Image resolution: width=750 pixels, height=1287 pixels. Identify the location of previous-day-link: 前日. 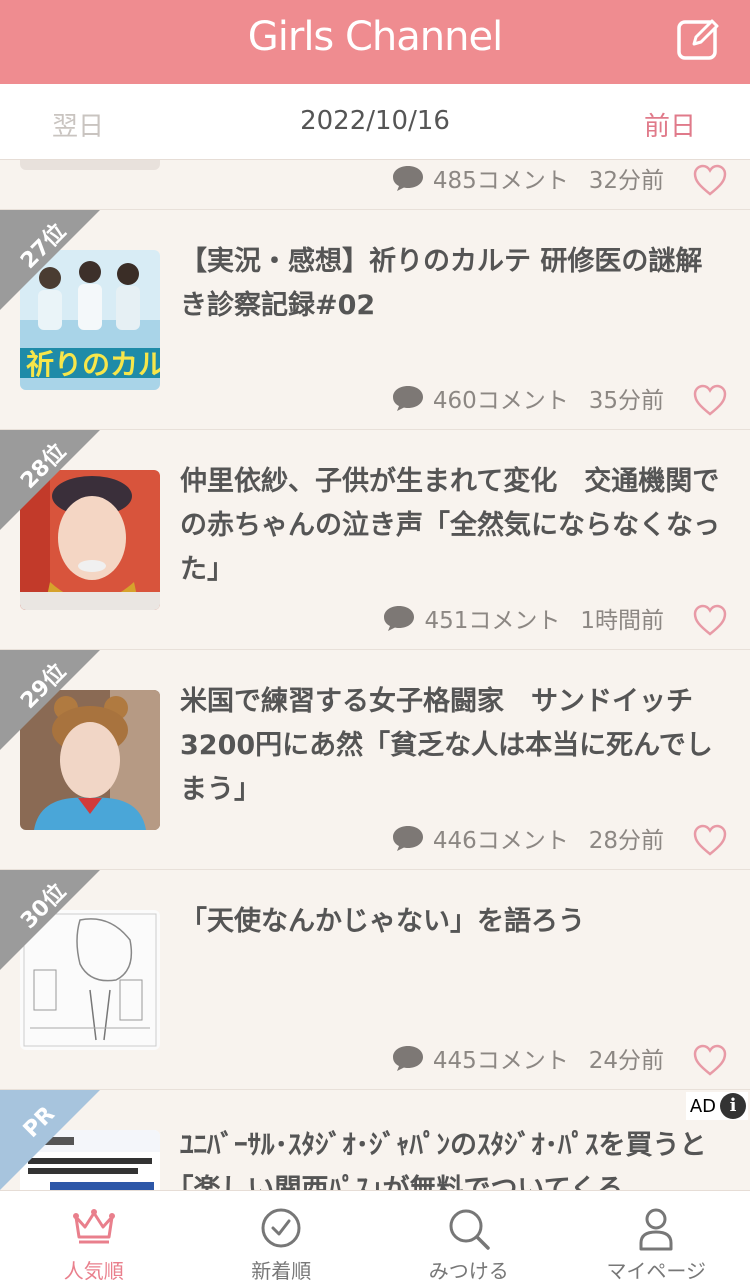
(670, 124).